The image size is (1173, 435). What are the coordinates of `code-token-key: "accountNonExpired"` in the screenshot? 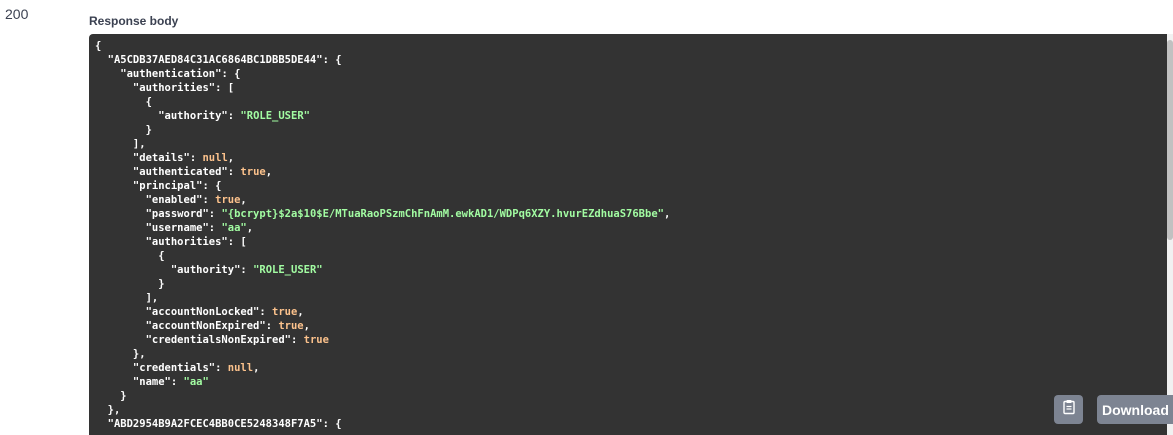 It's located at (180, 326).